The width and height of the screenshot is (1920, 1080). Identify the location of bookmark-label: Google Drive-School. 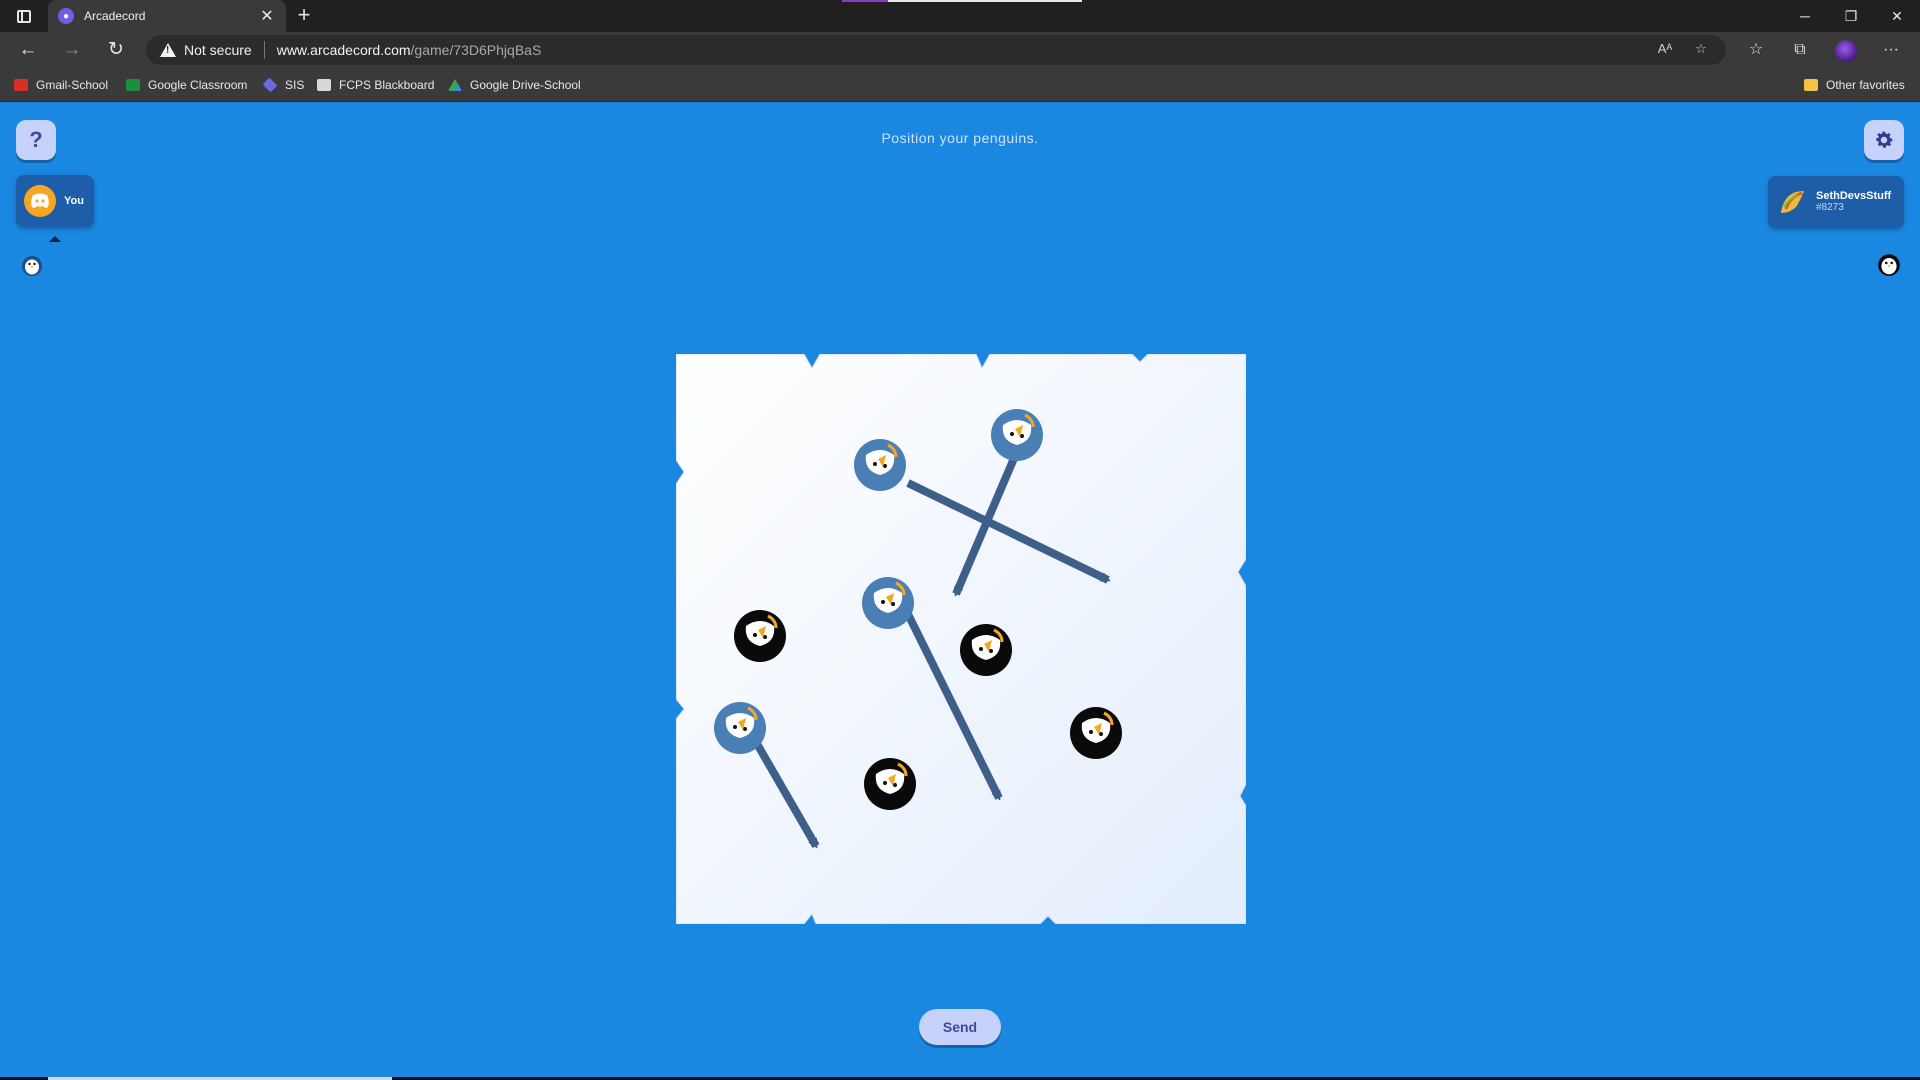
(525, 85).